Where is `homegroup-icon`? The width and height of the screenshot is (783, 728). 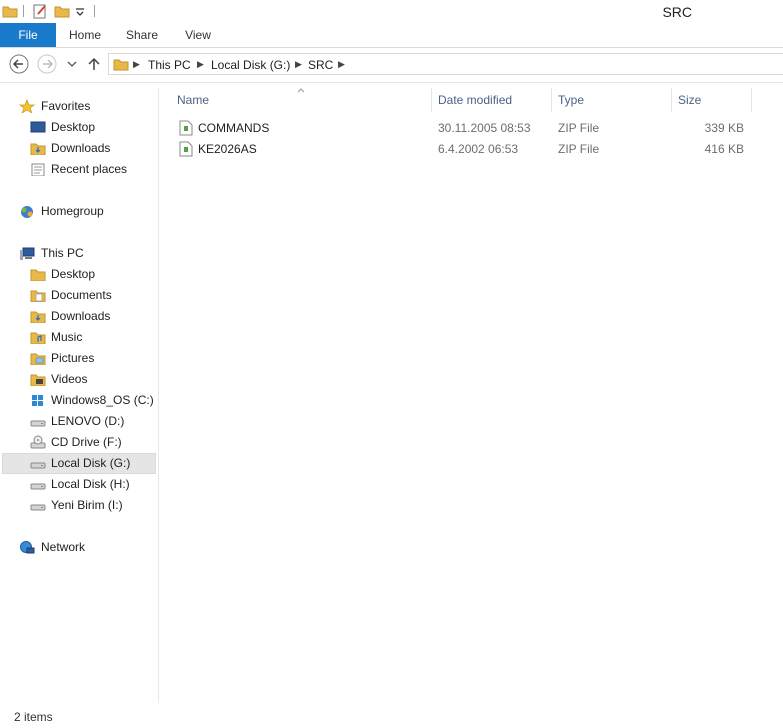
homegroup-icon is located at coordinates (27, 212).